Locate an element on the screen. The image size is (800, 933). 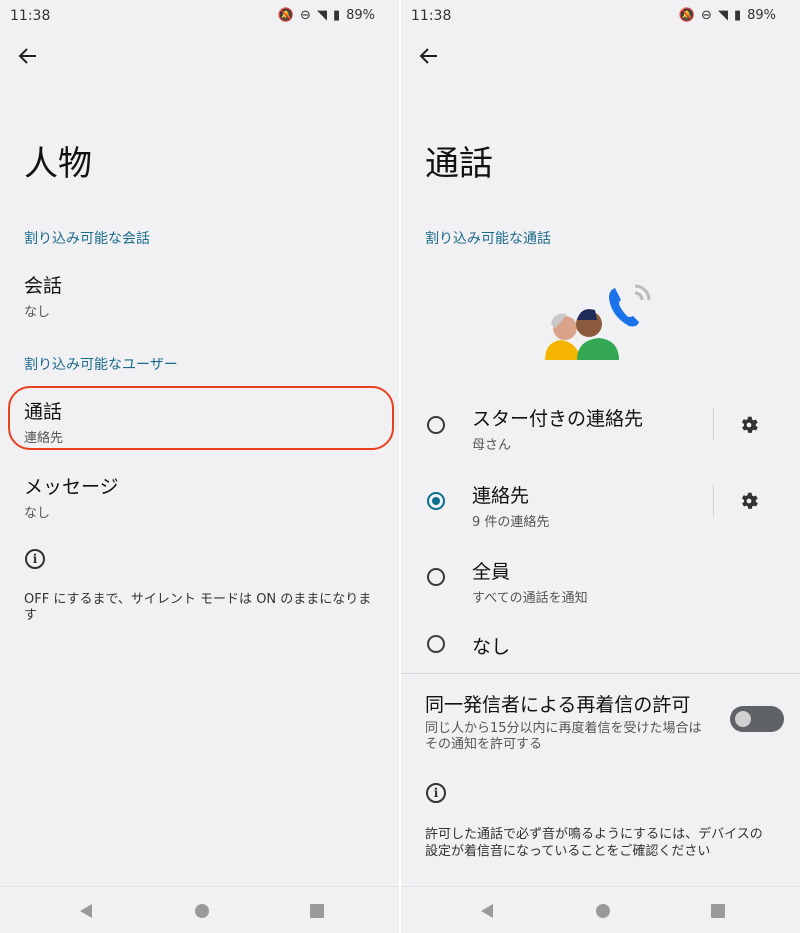
option-sub: すべての通話を通知 is located at coordinates (530, 598).